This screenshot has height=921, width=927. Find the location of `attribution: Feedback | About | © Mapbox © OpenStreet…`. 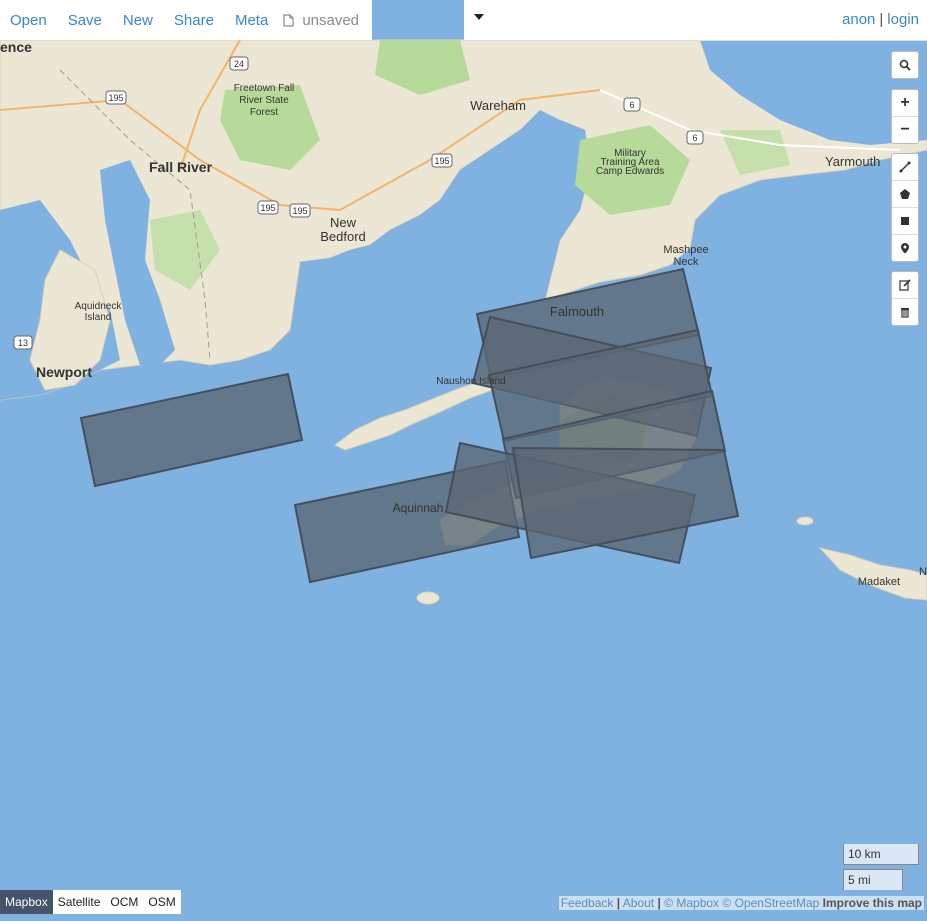

attribution: Feedback | About | © Mapbox © OpenStreet… is located at coordinates (741, 903).